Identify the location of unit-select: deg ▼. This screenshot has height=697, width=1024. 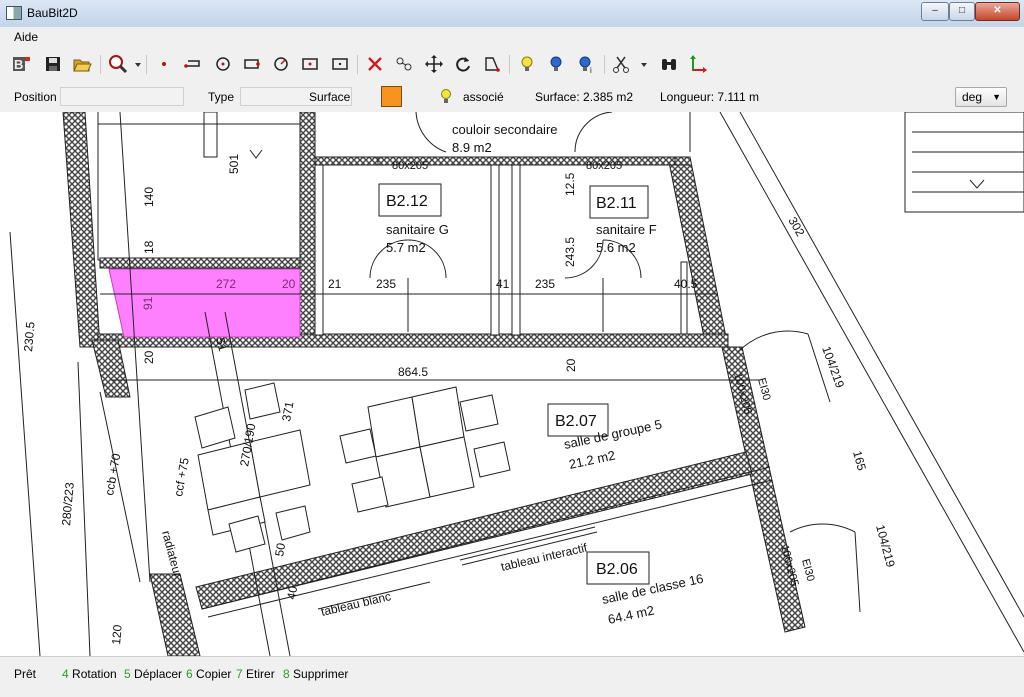
(981, 97).